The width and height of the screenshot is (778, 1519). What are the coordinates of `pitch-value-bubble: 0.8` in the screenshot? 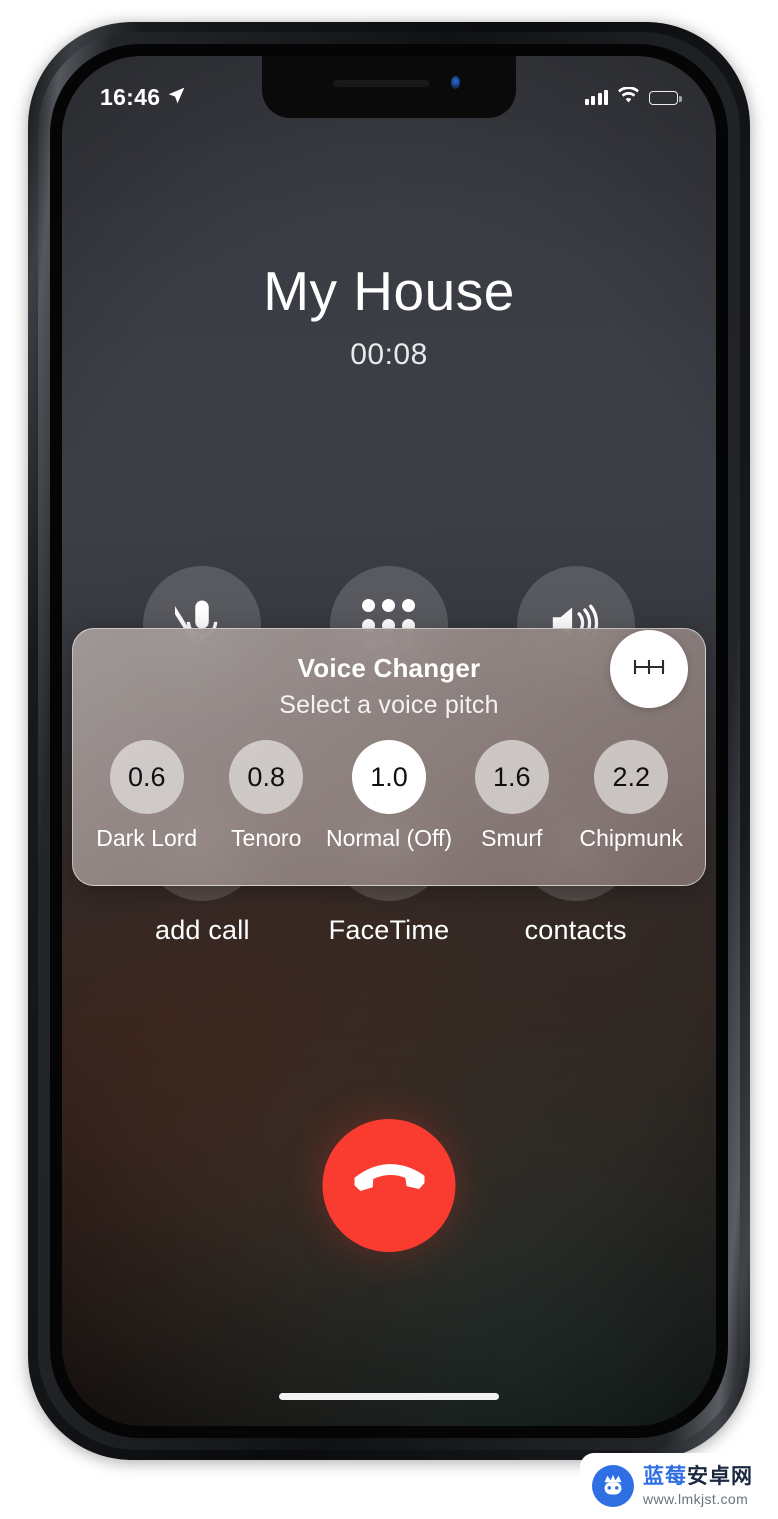 It's located at (266, 777).